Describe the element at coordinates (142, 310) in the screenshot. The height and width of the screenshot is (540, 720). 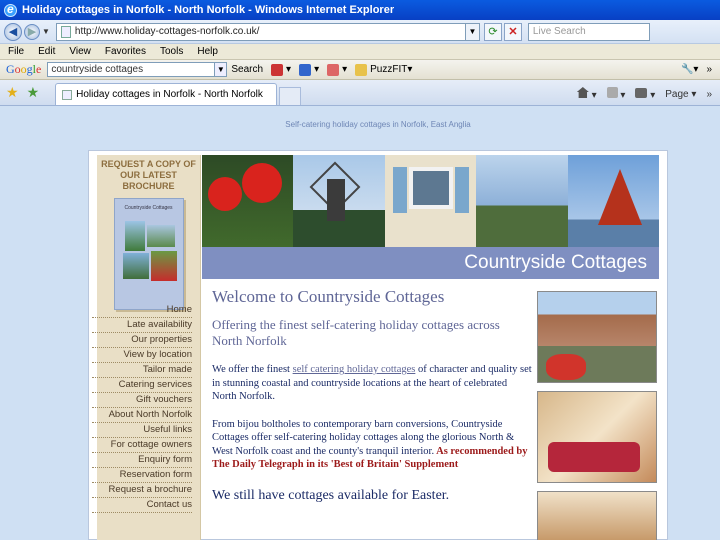
I see `nav-home: Home` at that location.